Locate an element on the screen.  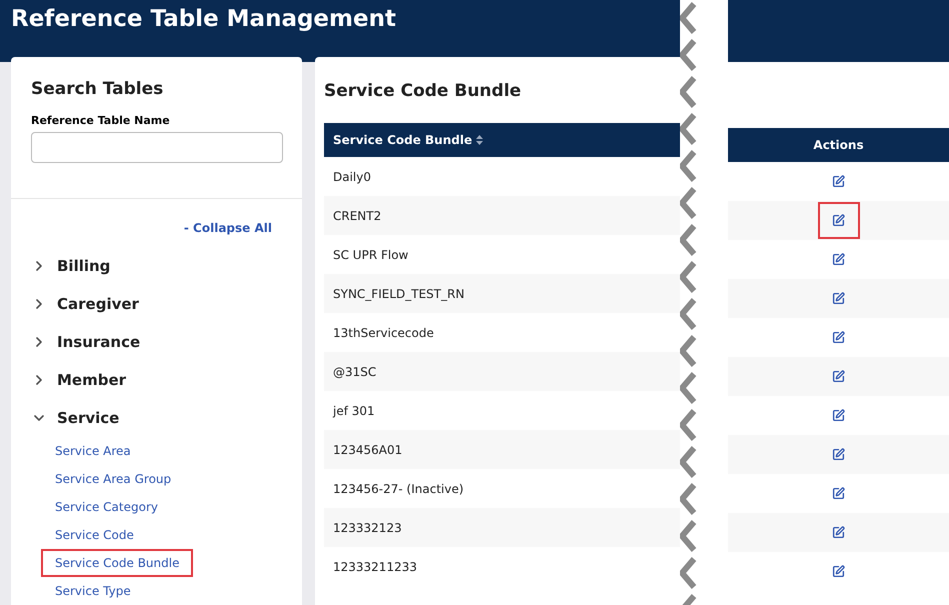
column-header: Actions is located at coordinates (838, 145).